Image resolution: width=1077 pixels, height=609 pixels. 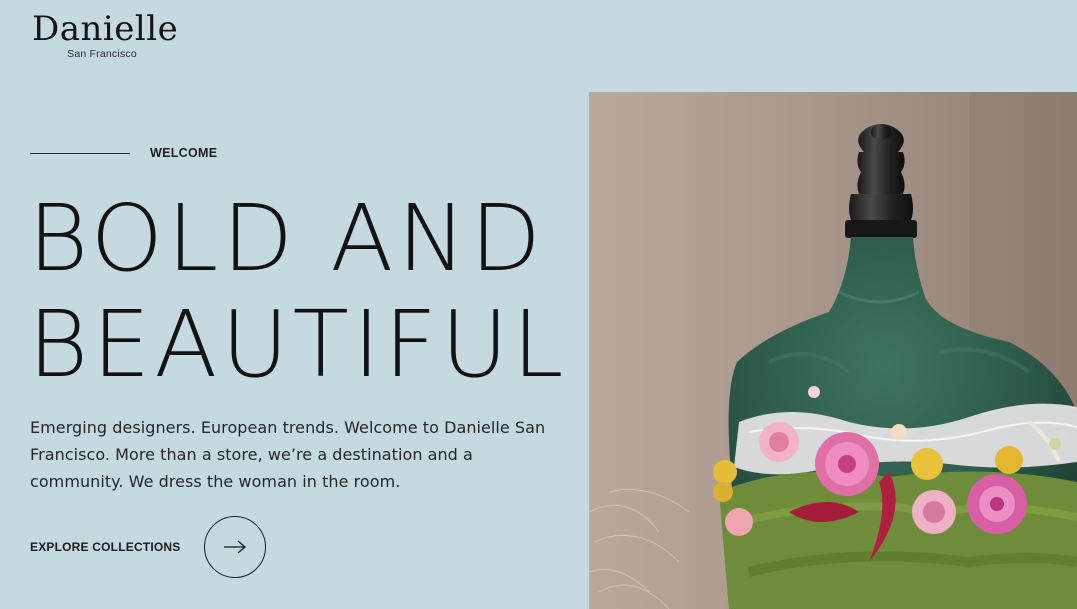 I want to click on logo-name: Danielle, so click(x=105, y=29).